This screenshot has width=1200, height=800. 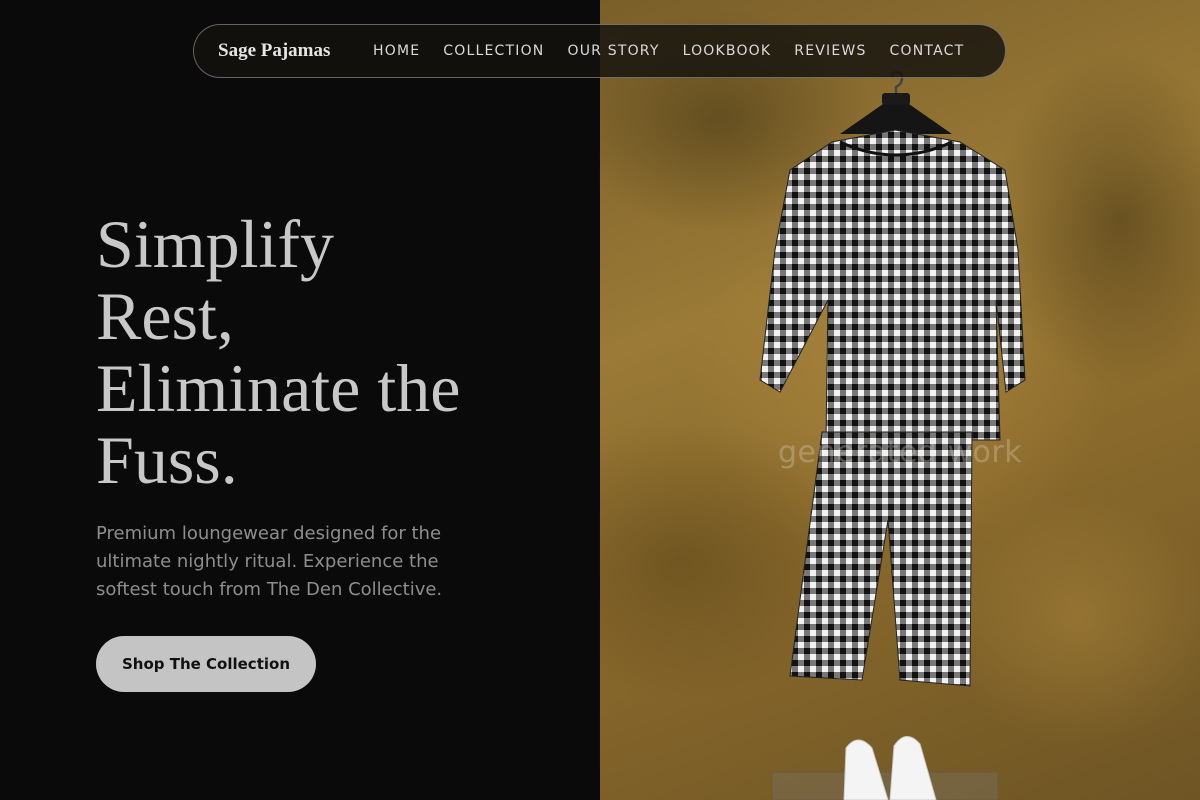 What do you see at coordinates (493, 51) in the screenshot?
I see `nav-link-collection: COLLECTION` at bounding box center [493, 51].